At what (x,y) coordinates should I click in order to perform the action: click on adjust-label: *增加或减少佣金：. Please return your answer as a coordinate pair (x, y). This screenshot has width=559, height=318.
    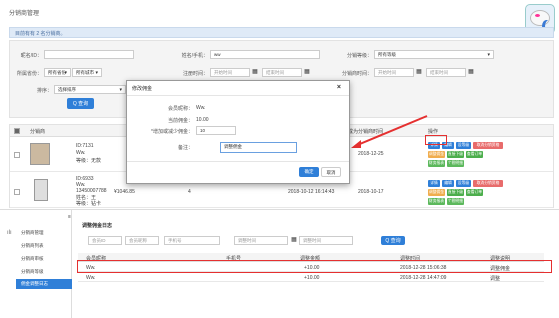
    Looking at the image, I should click on (172, 132).